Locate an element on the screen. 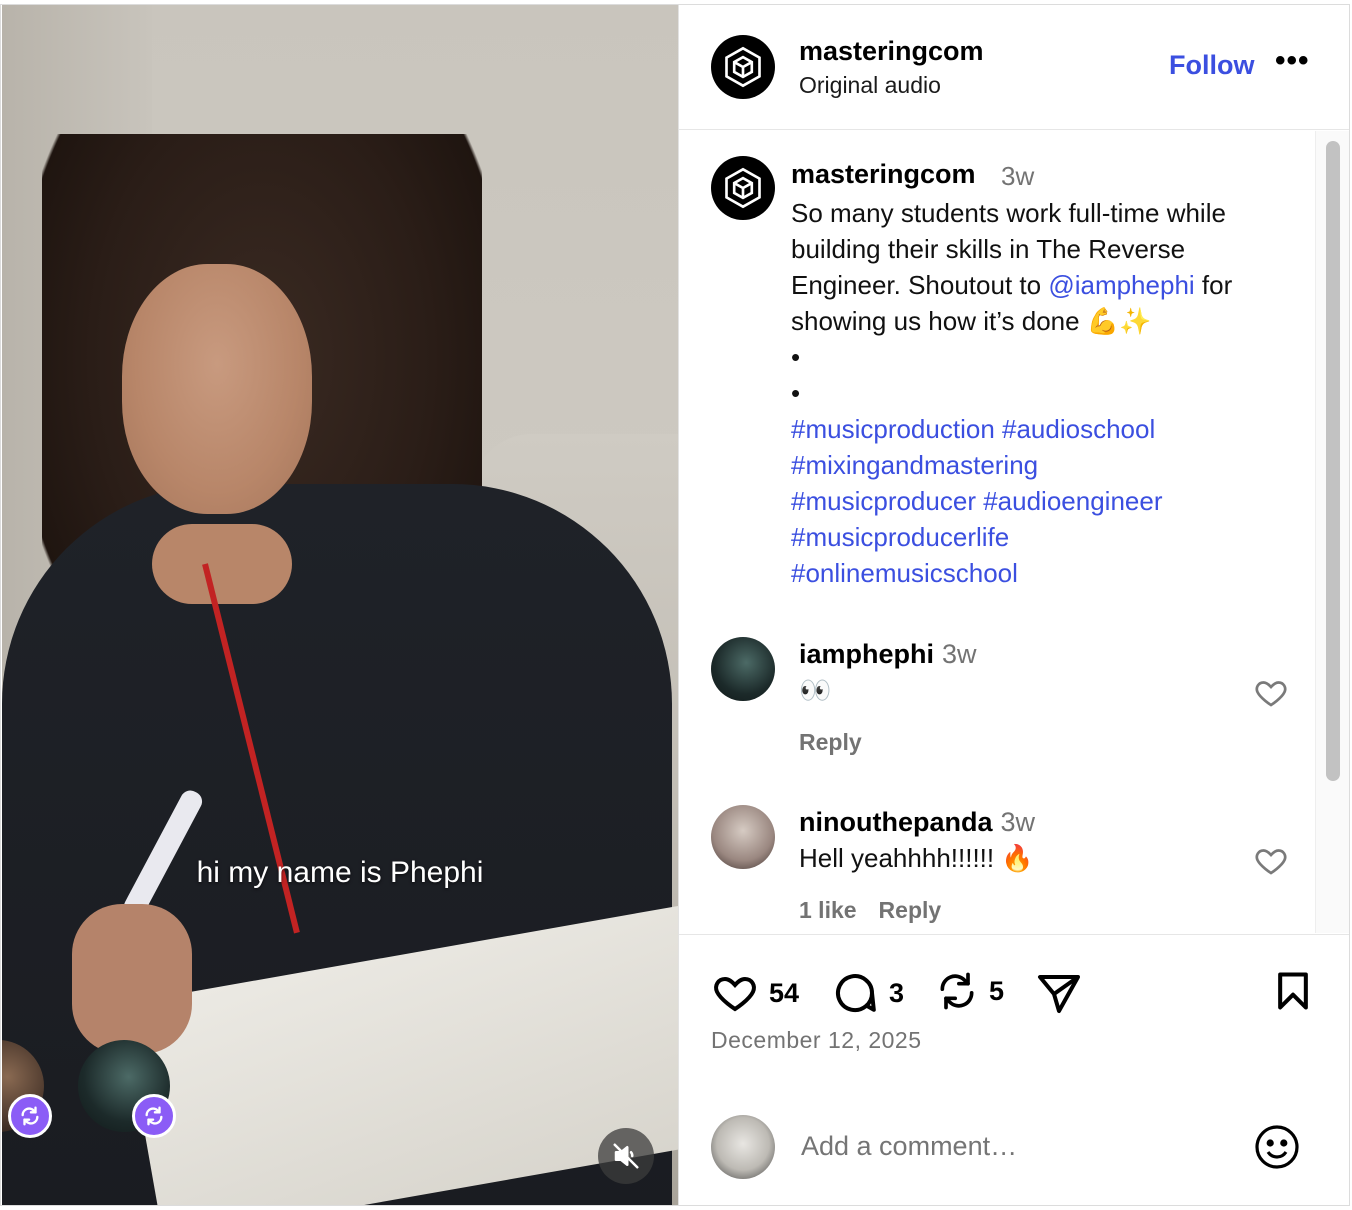 This screenshot has height=1210, width=1352. account-avatar is located at coordinates (743, 67).